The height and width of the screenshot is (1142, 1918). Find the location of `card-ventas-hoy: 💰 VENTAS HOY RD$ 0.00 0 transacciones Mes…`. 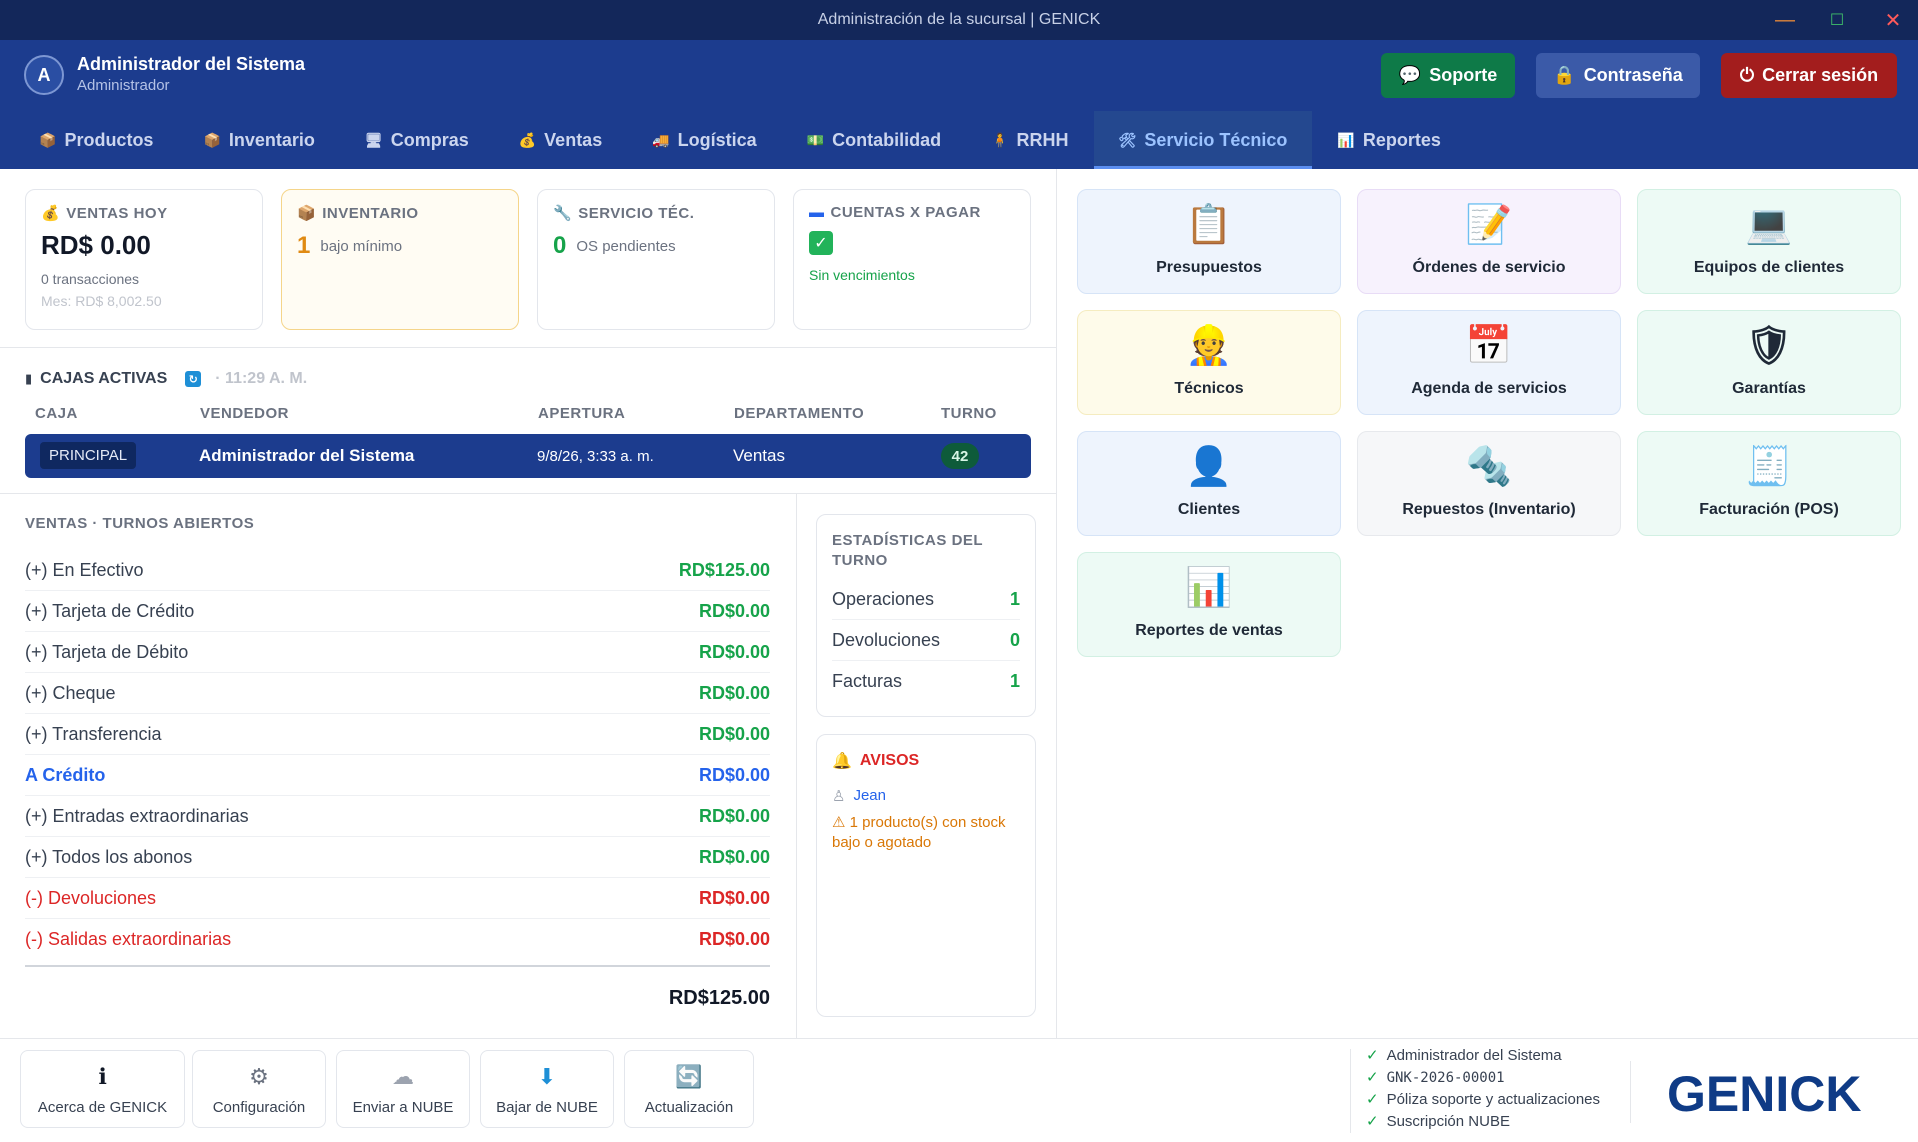

card-ventas-hoy: 💰 VENTAS HOY RD$ 0.00 0 transacciones Mes… is located at coordinates (144, 259).